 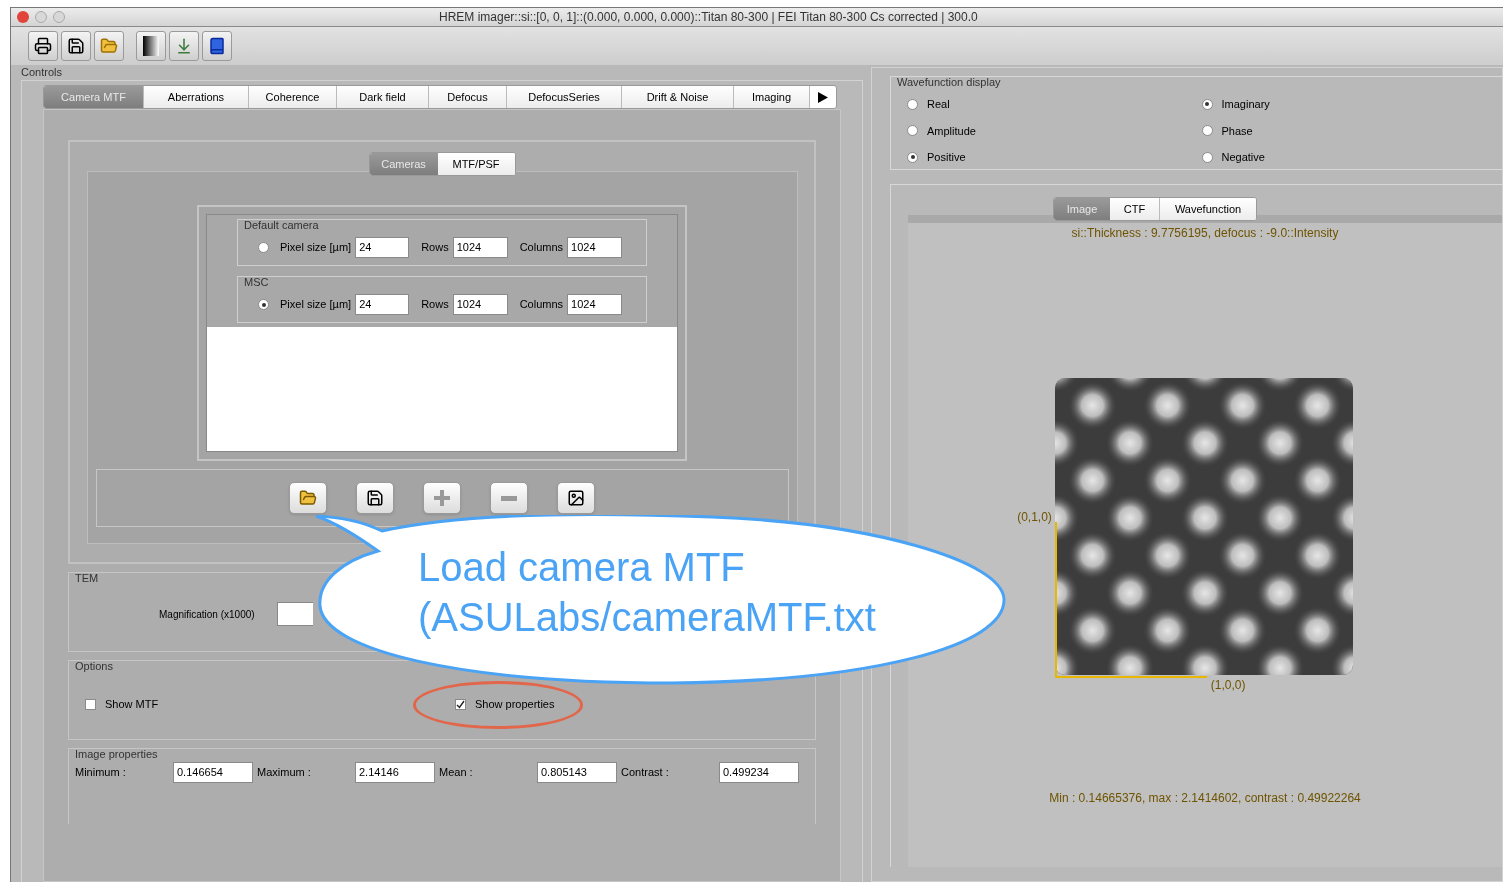 I want to click on image-icon, so click(x=576, y=498).